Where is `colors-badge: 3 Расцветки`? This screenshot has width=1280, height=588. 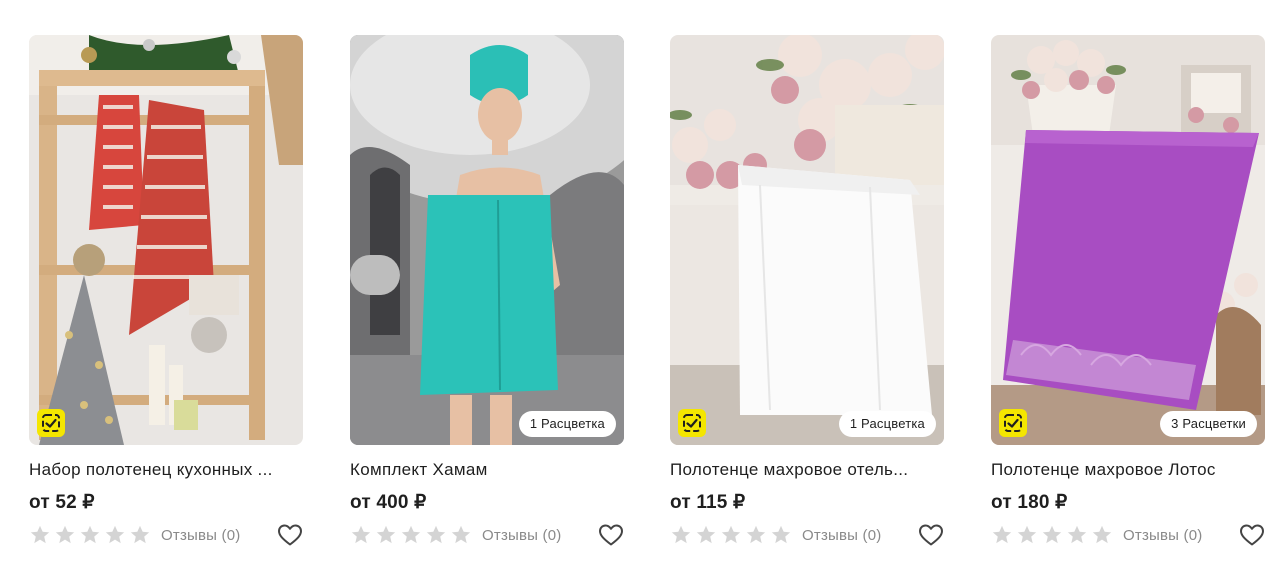
colors-badge: 3 Расцветки is located at coordinates (1208, 424).